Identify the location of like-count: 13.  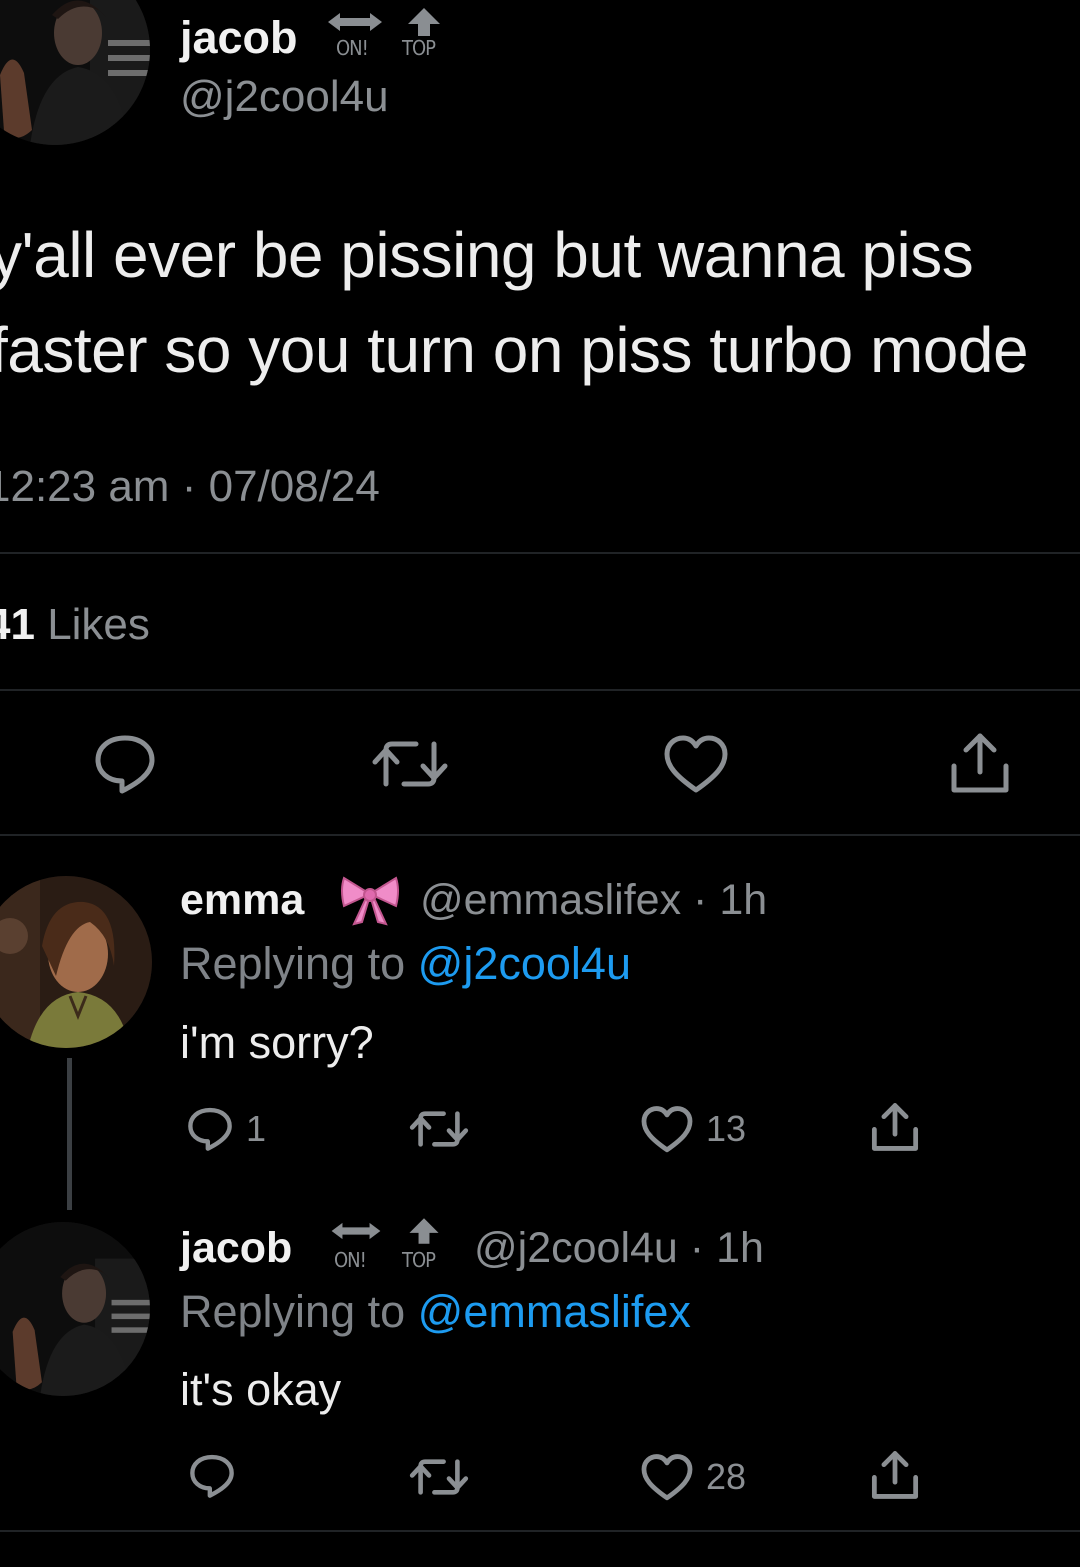
(726, 1128).